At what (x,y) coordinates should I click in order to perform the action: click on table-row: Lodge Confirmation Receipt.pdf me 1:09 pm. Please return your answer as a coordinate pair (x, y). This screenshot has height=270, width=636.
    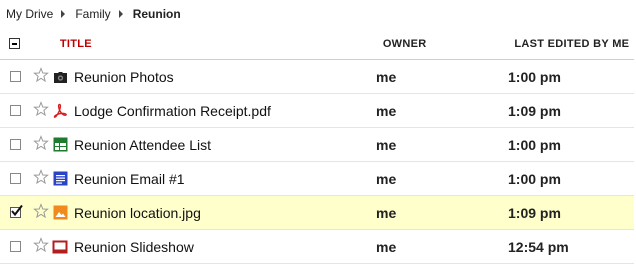
    Looking at the image, I should click on (317, 111).